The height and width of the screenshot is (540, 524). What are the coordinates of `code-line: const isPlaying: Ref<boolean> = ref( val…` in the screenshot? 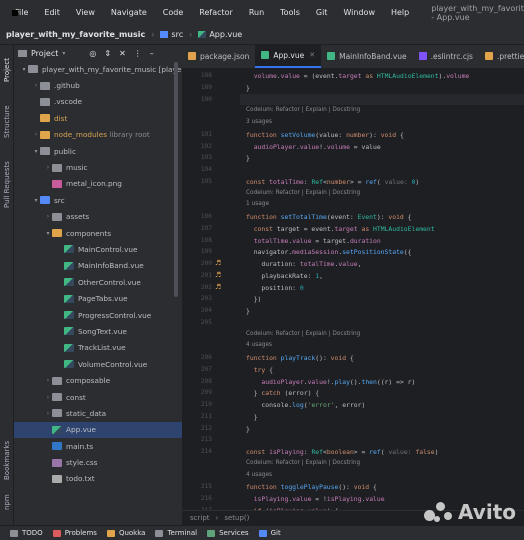 It's located at (342, 452).